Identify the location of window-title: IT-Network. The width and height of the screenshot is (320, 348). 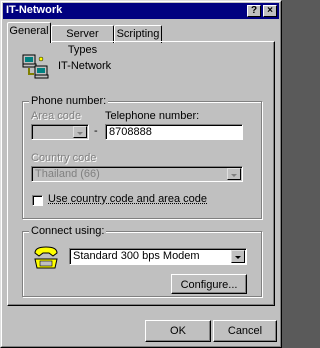
(34, 10).